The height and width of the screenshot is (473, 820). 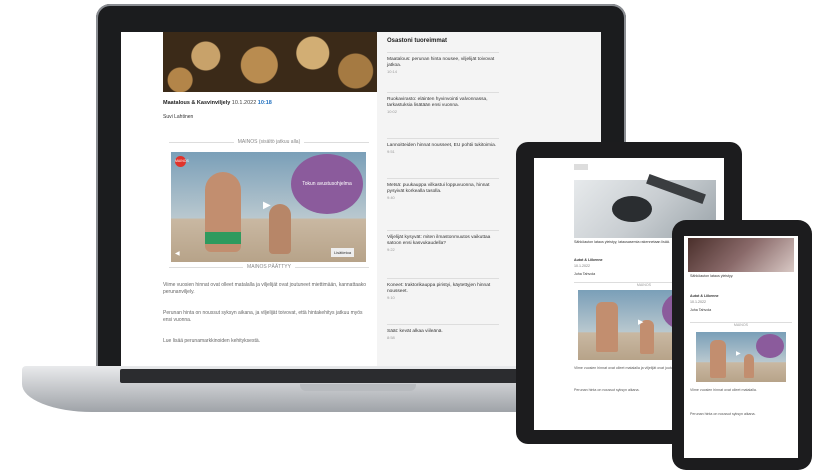 What do you see at coordinates (264, 103) in the screenshot?
I see `article-time: 10:18` at bounding box center [264, 103].